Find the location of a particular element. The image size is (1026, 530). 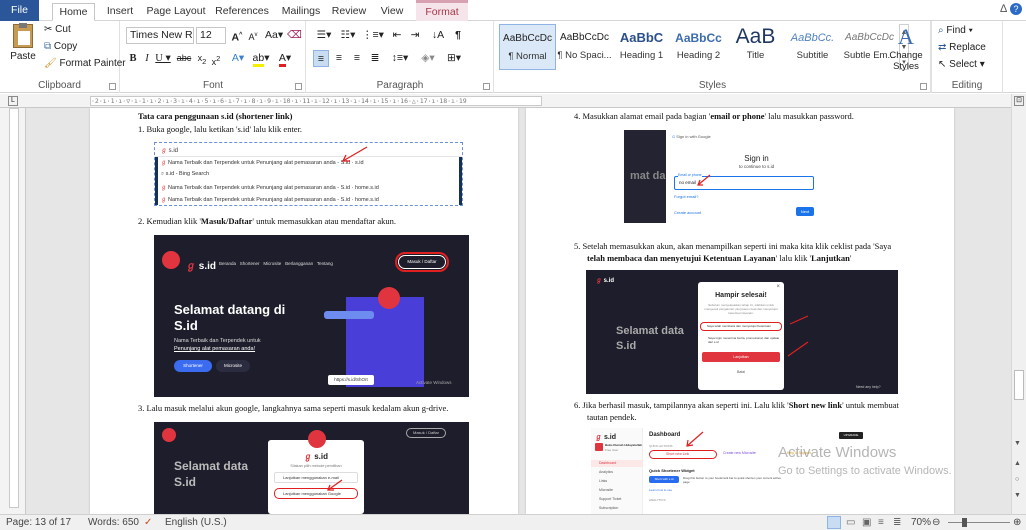

style-name: Subtitle is located at coordinates (812, 55).